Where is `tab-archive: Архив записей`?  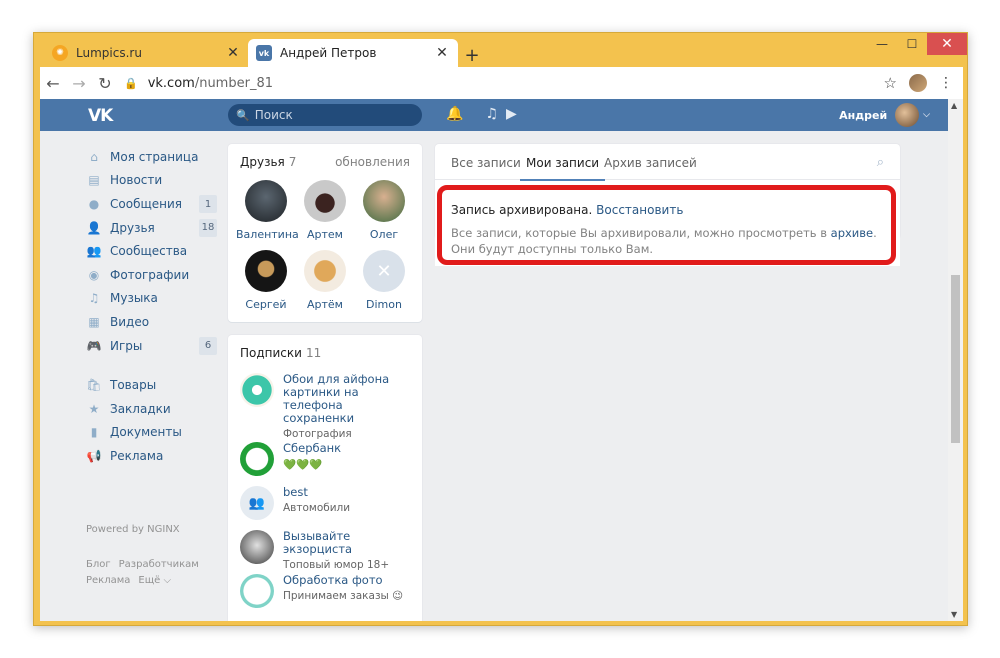
tab-archive: Архив записей is located at coordinates (650, 163).